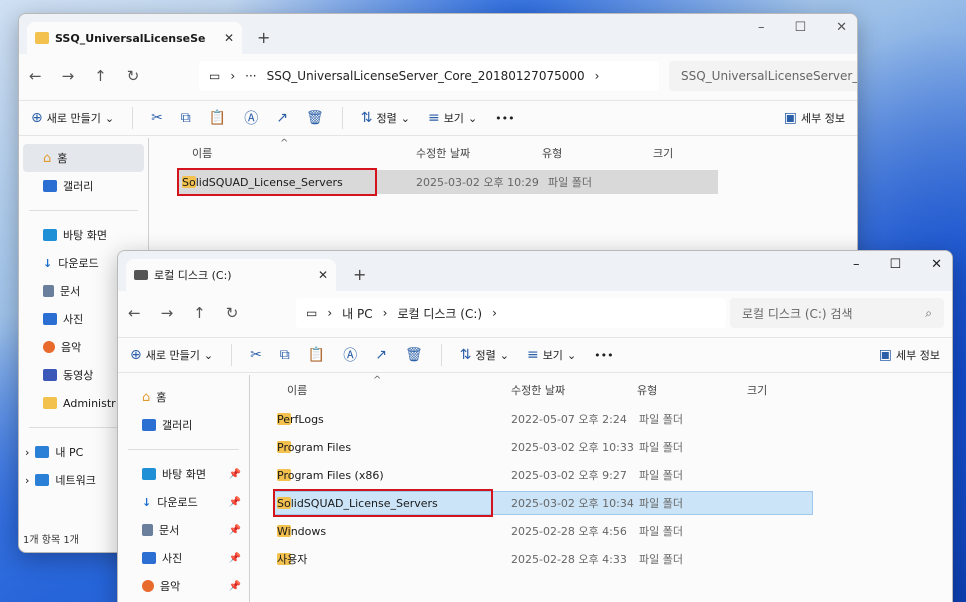 The image size is (966, 602). What do you see at coordinates (183, 530) in the screenshot?
I see `sidebar-item-documents: 문서 📌` at bounding box center [183, 530].